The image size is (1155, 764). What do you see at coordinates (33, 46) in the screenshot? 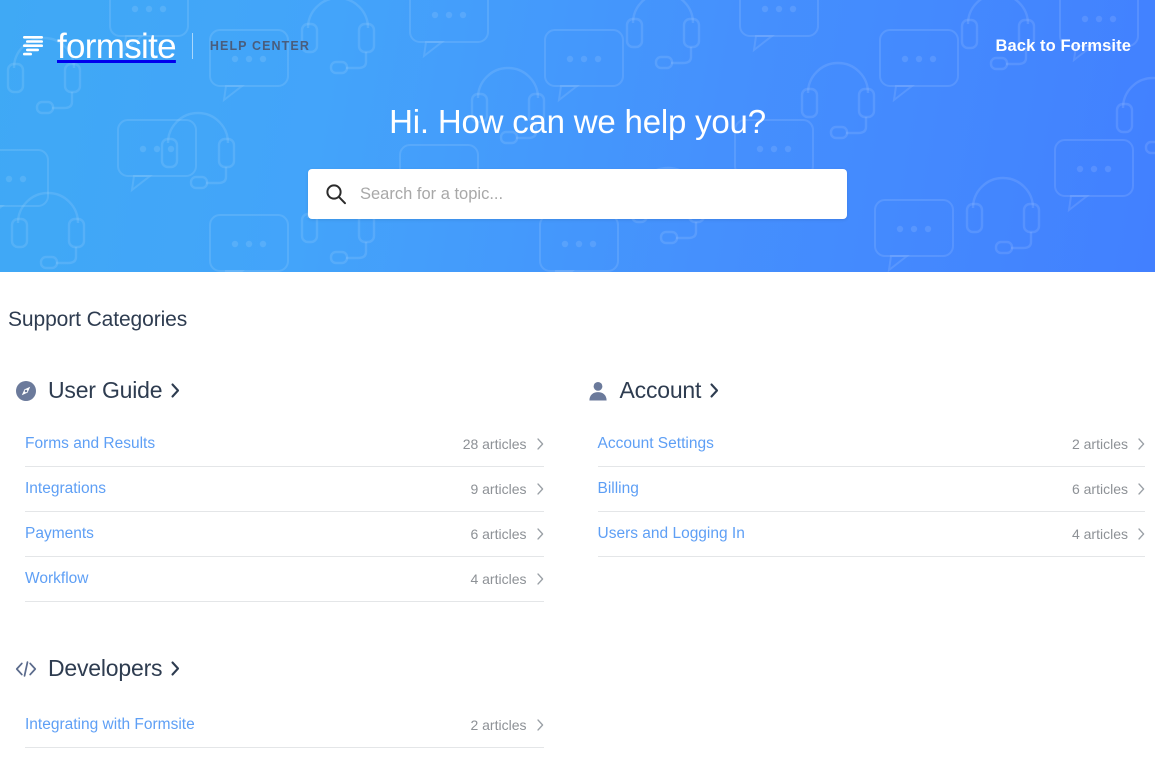
I see `formsite-logo-icon` at bounding box center [33, 46].